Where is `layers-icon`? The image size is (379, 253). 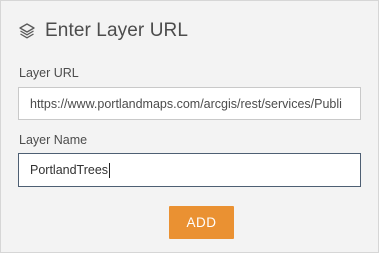 layers-icon is located at coordinates (27, 31).